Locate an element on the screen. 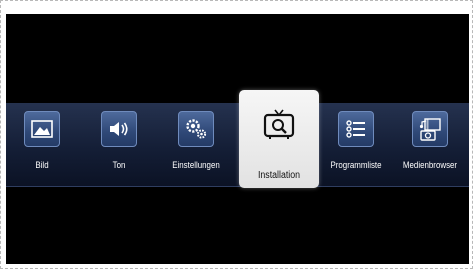 The height and width of the screenshot is (269, 473). menu-item-bild: Bild is located at coordinates (42, 145).